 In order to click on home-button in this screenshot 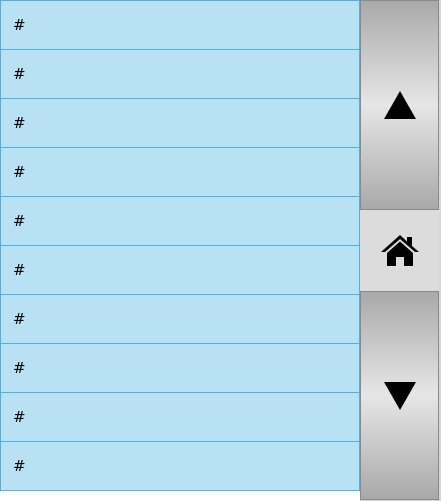, I will do `click(399, 250)`.